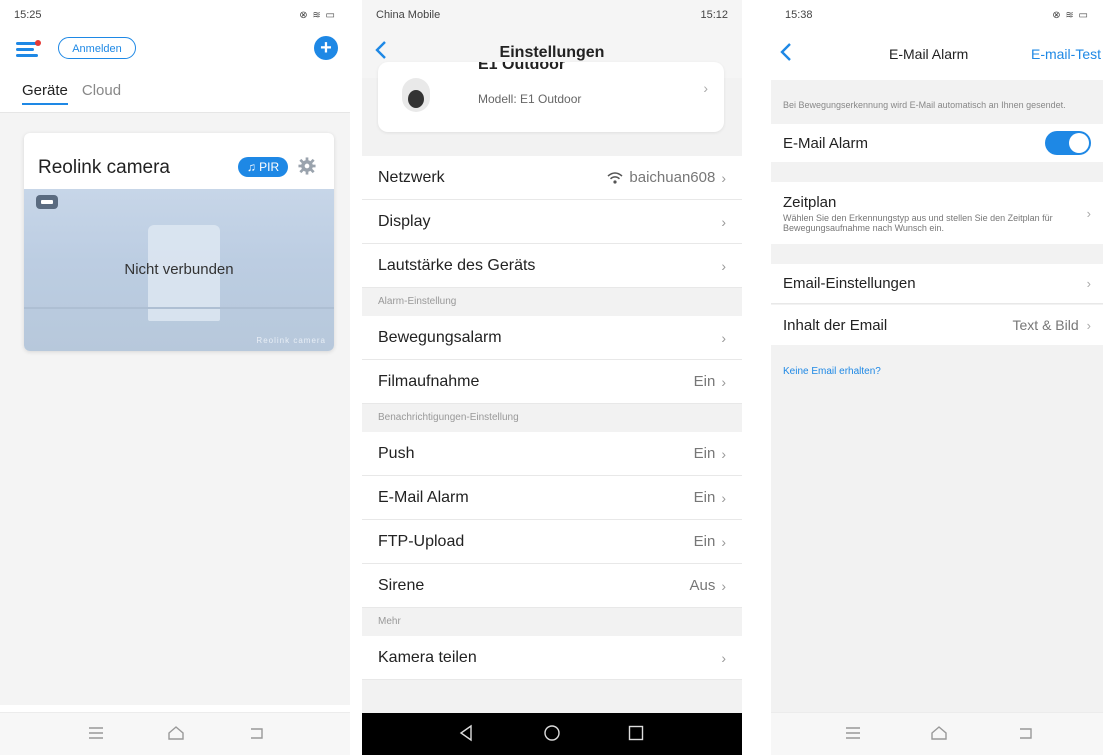 The width and height of the screenshot is (1103, 755). Describe the element at coordinates (832, 371) in the screenshot. I see `help-link: Keine Email erhalten?` at that location.